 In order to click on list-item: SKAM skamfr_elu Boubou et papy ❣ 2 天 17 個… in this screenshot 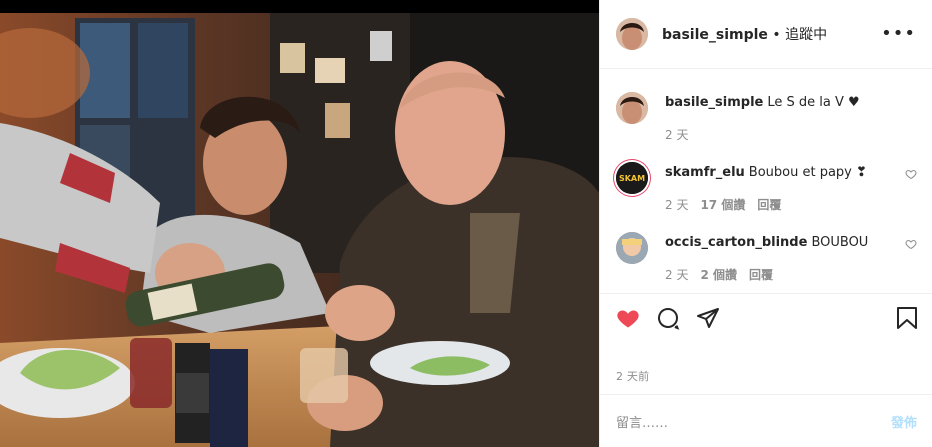, I will do `click(766, 176)`.